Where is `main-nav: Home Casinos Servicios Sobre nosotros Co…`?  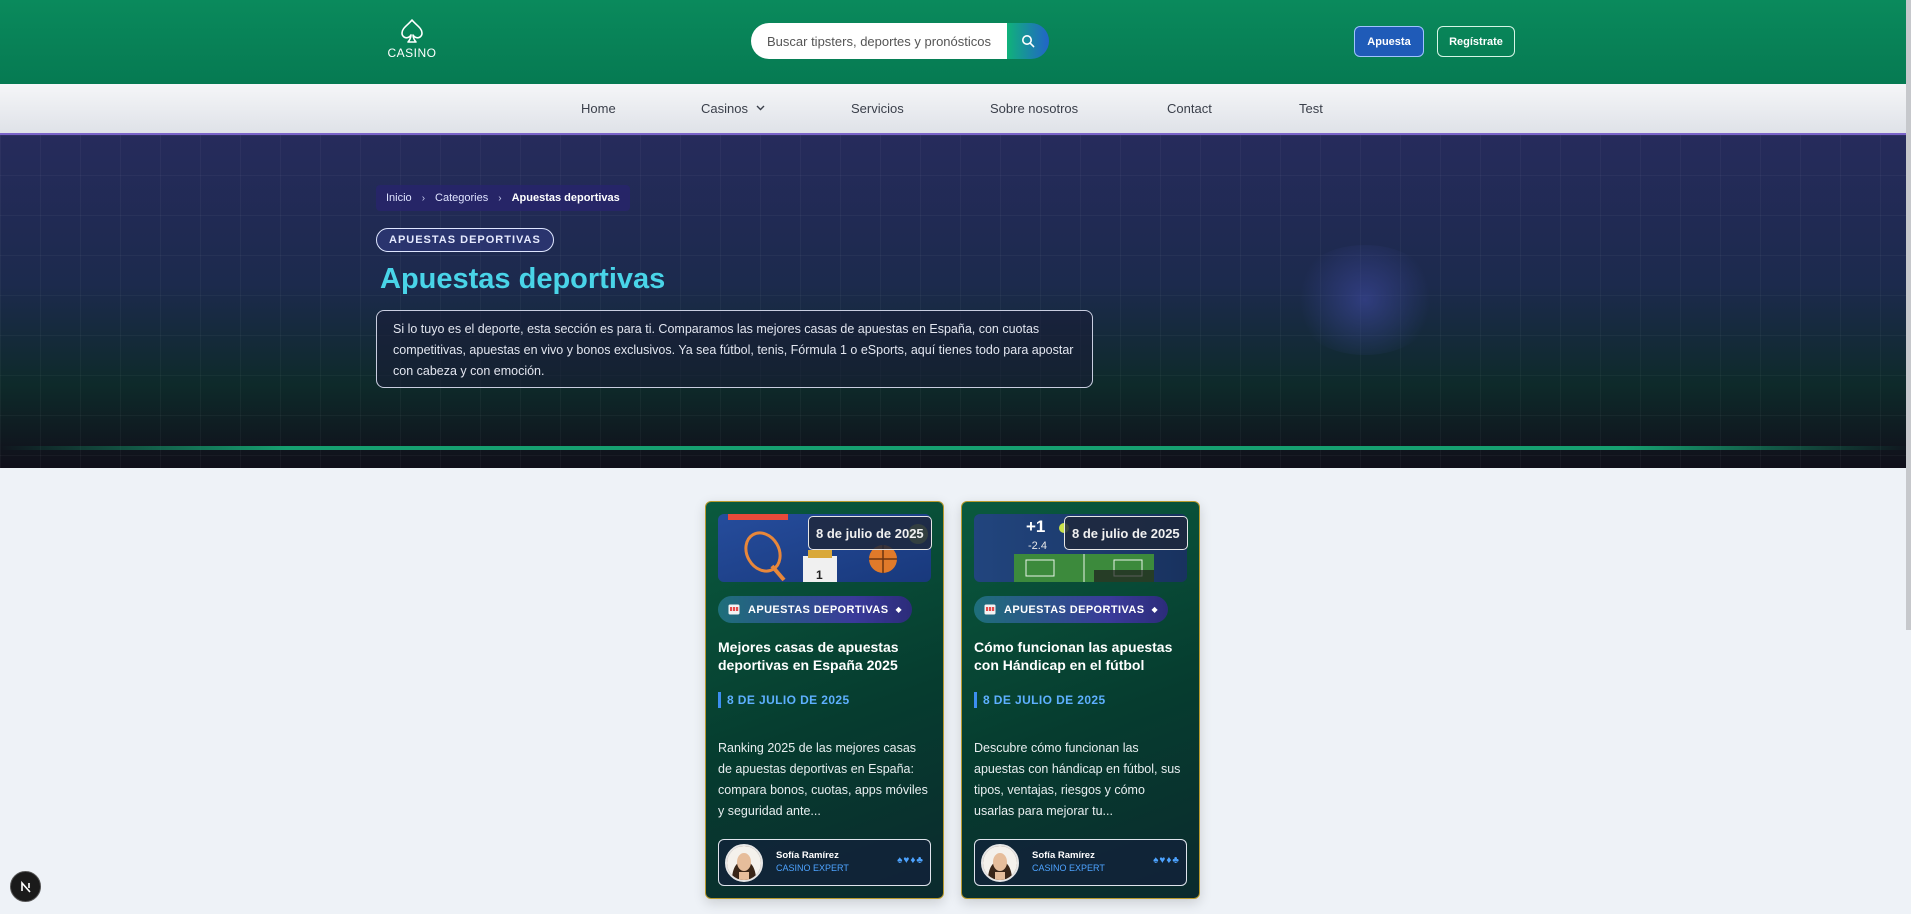 main-nav: Home Casinos Servicios Sobre nosotros Co… is located at coordinates (955, 109).